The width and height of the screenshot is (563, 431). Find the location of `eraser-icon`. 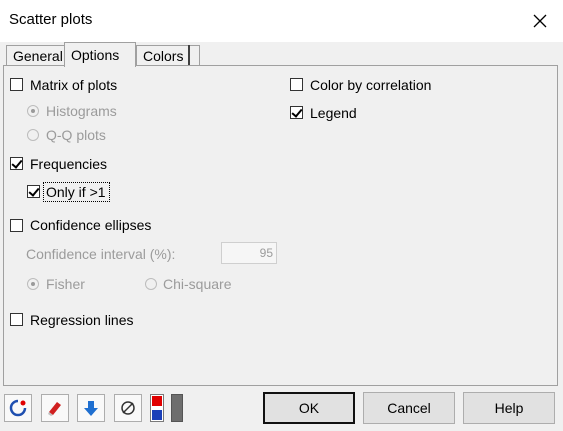

eraser-icon is located at coordinates (54, 409).